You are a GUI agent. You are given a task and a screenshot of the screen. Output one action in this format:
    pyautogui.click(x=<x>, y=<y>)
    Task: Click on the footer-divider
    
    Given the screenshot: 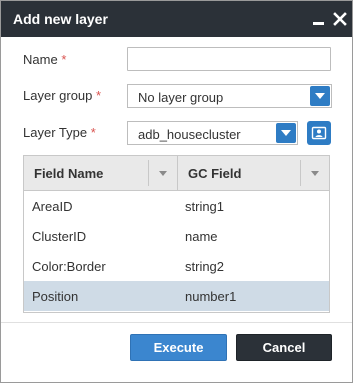 What is the action you would take?
    pyautogui.click(x=176, y=322)
    